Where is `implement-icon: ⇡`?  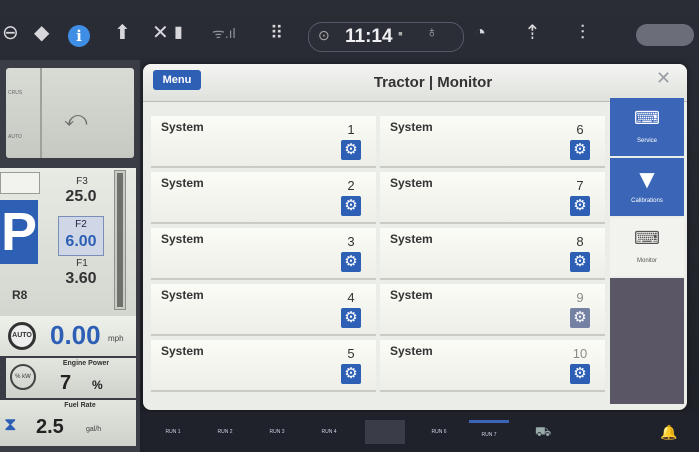 implement-icon: ⇡ is located at coordinates (532, 33).